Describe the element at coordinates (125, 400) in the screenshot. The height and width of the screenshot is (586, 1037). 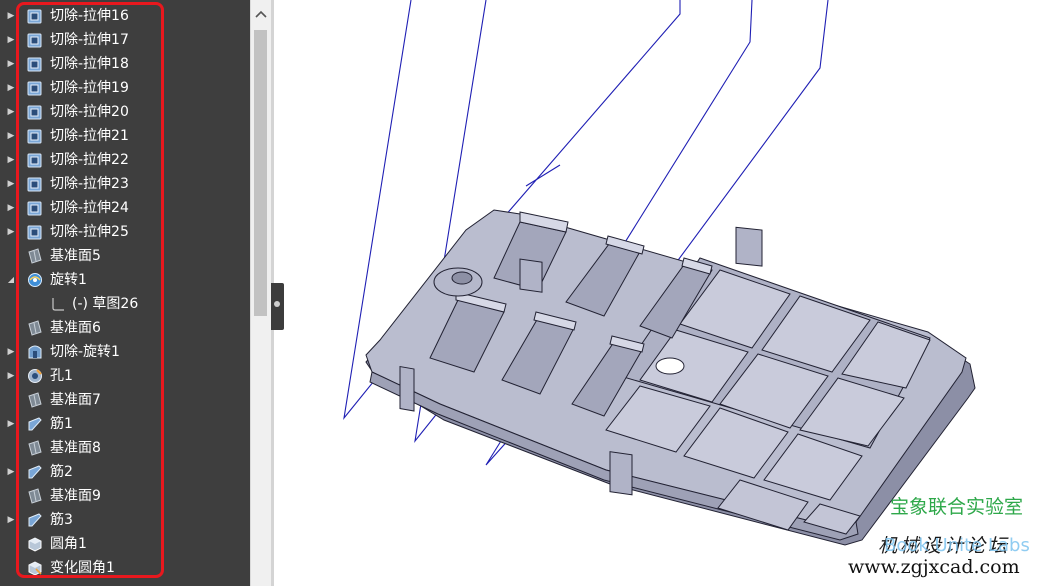
I see `tree-item: 基准面7` at that location.